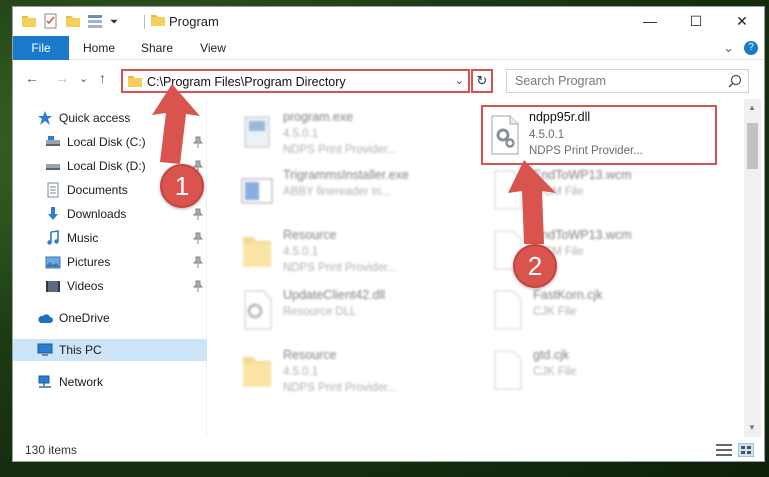 The height and width of the screenshot is (477, 769). I want to click on tab-share: Share, so click(157, 48).